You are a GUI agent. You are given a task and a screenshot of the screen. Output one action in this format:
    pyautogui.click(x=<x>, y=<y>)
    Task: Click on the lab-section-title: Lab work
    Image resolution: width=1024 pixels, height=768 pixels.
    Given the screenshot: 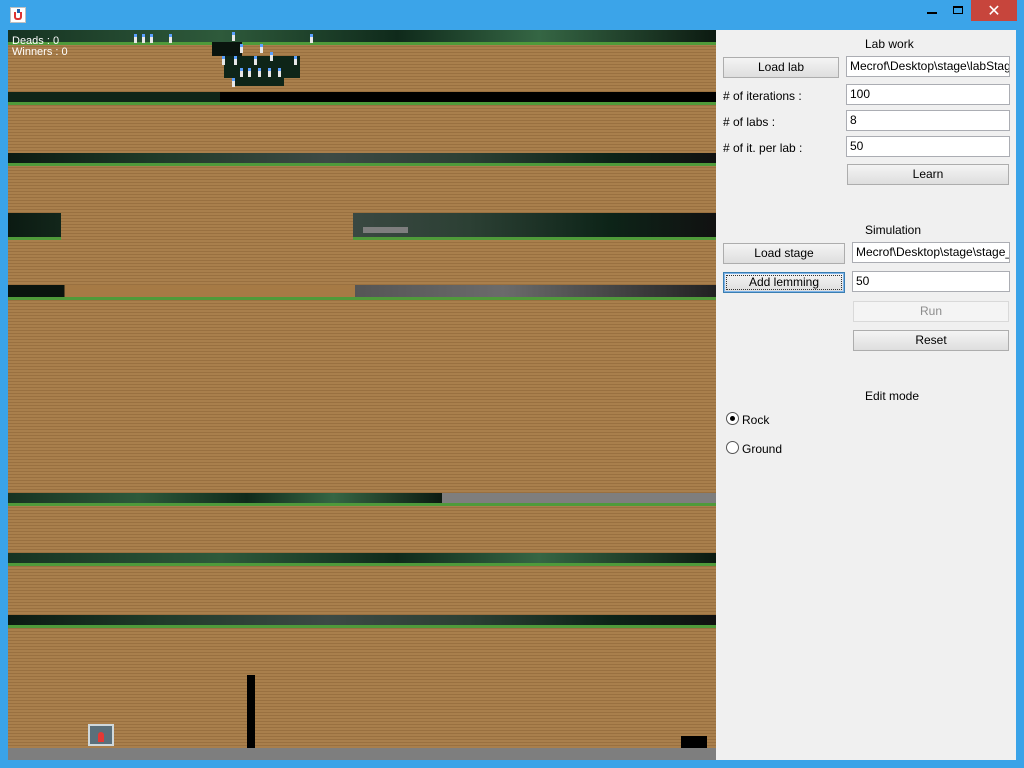 What is the action you would take?
    pyautogui.click(x=889, y=44)
    